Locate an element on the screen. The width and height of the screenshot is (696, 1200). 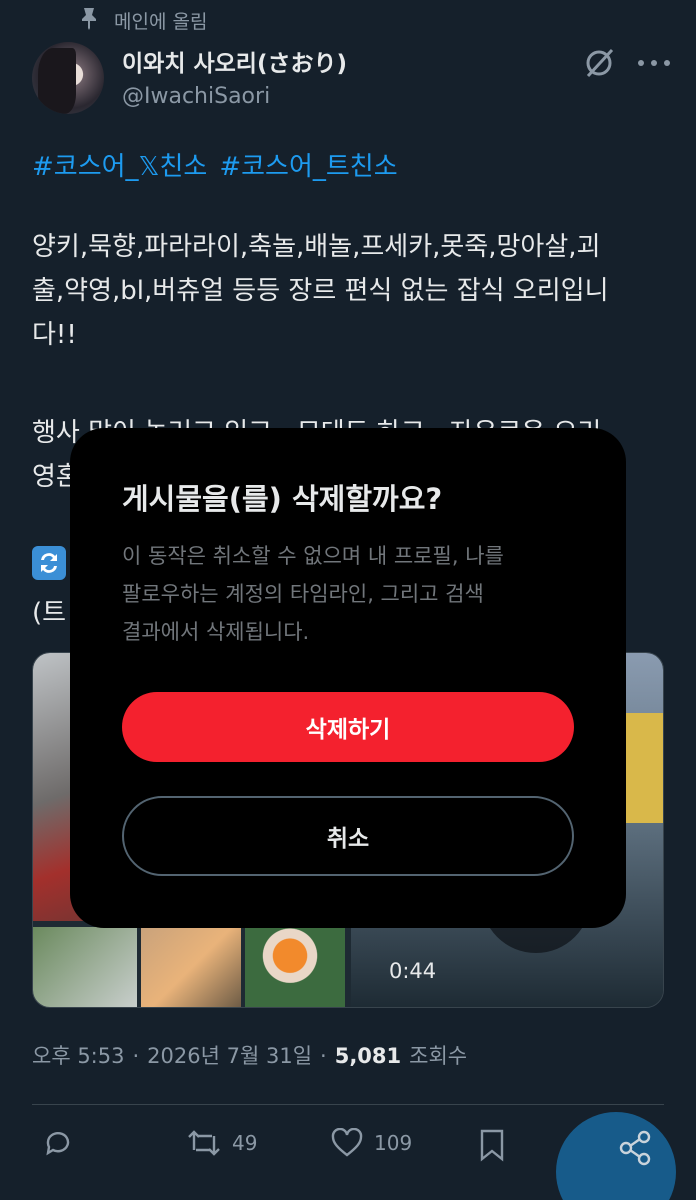
delete-button: 삭제하기 is located at coordinates (348, 727).